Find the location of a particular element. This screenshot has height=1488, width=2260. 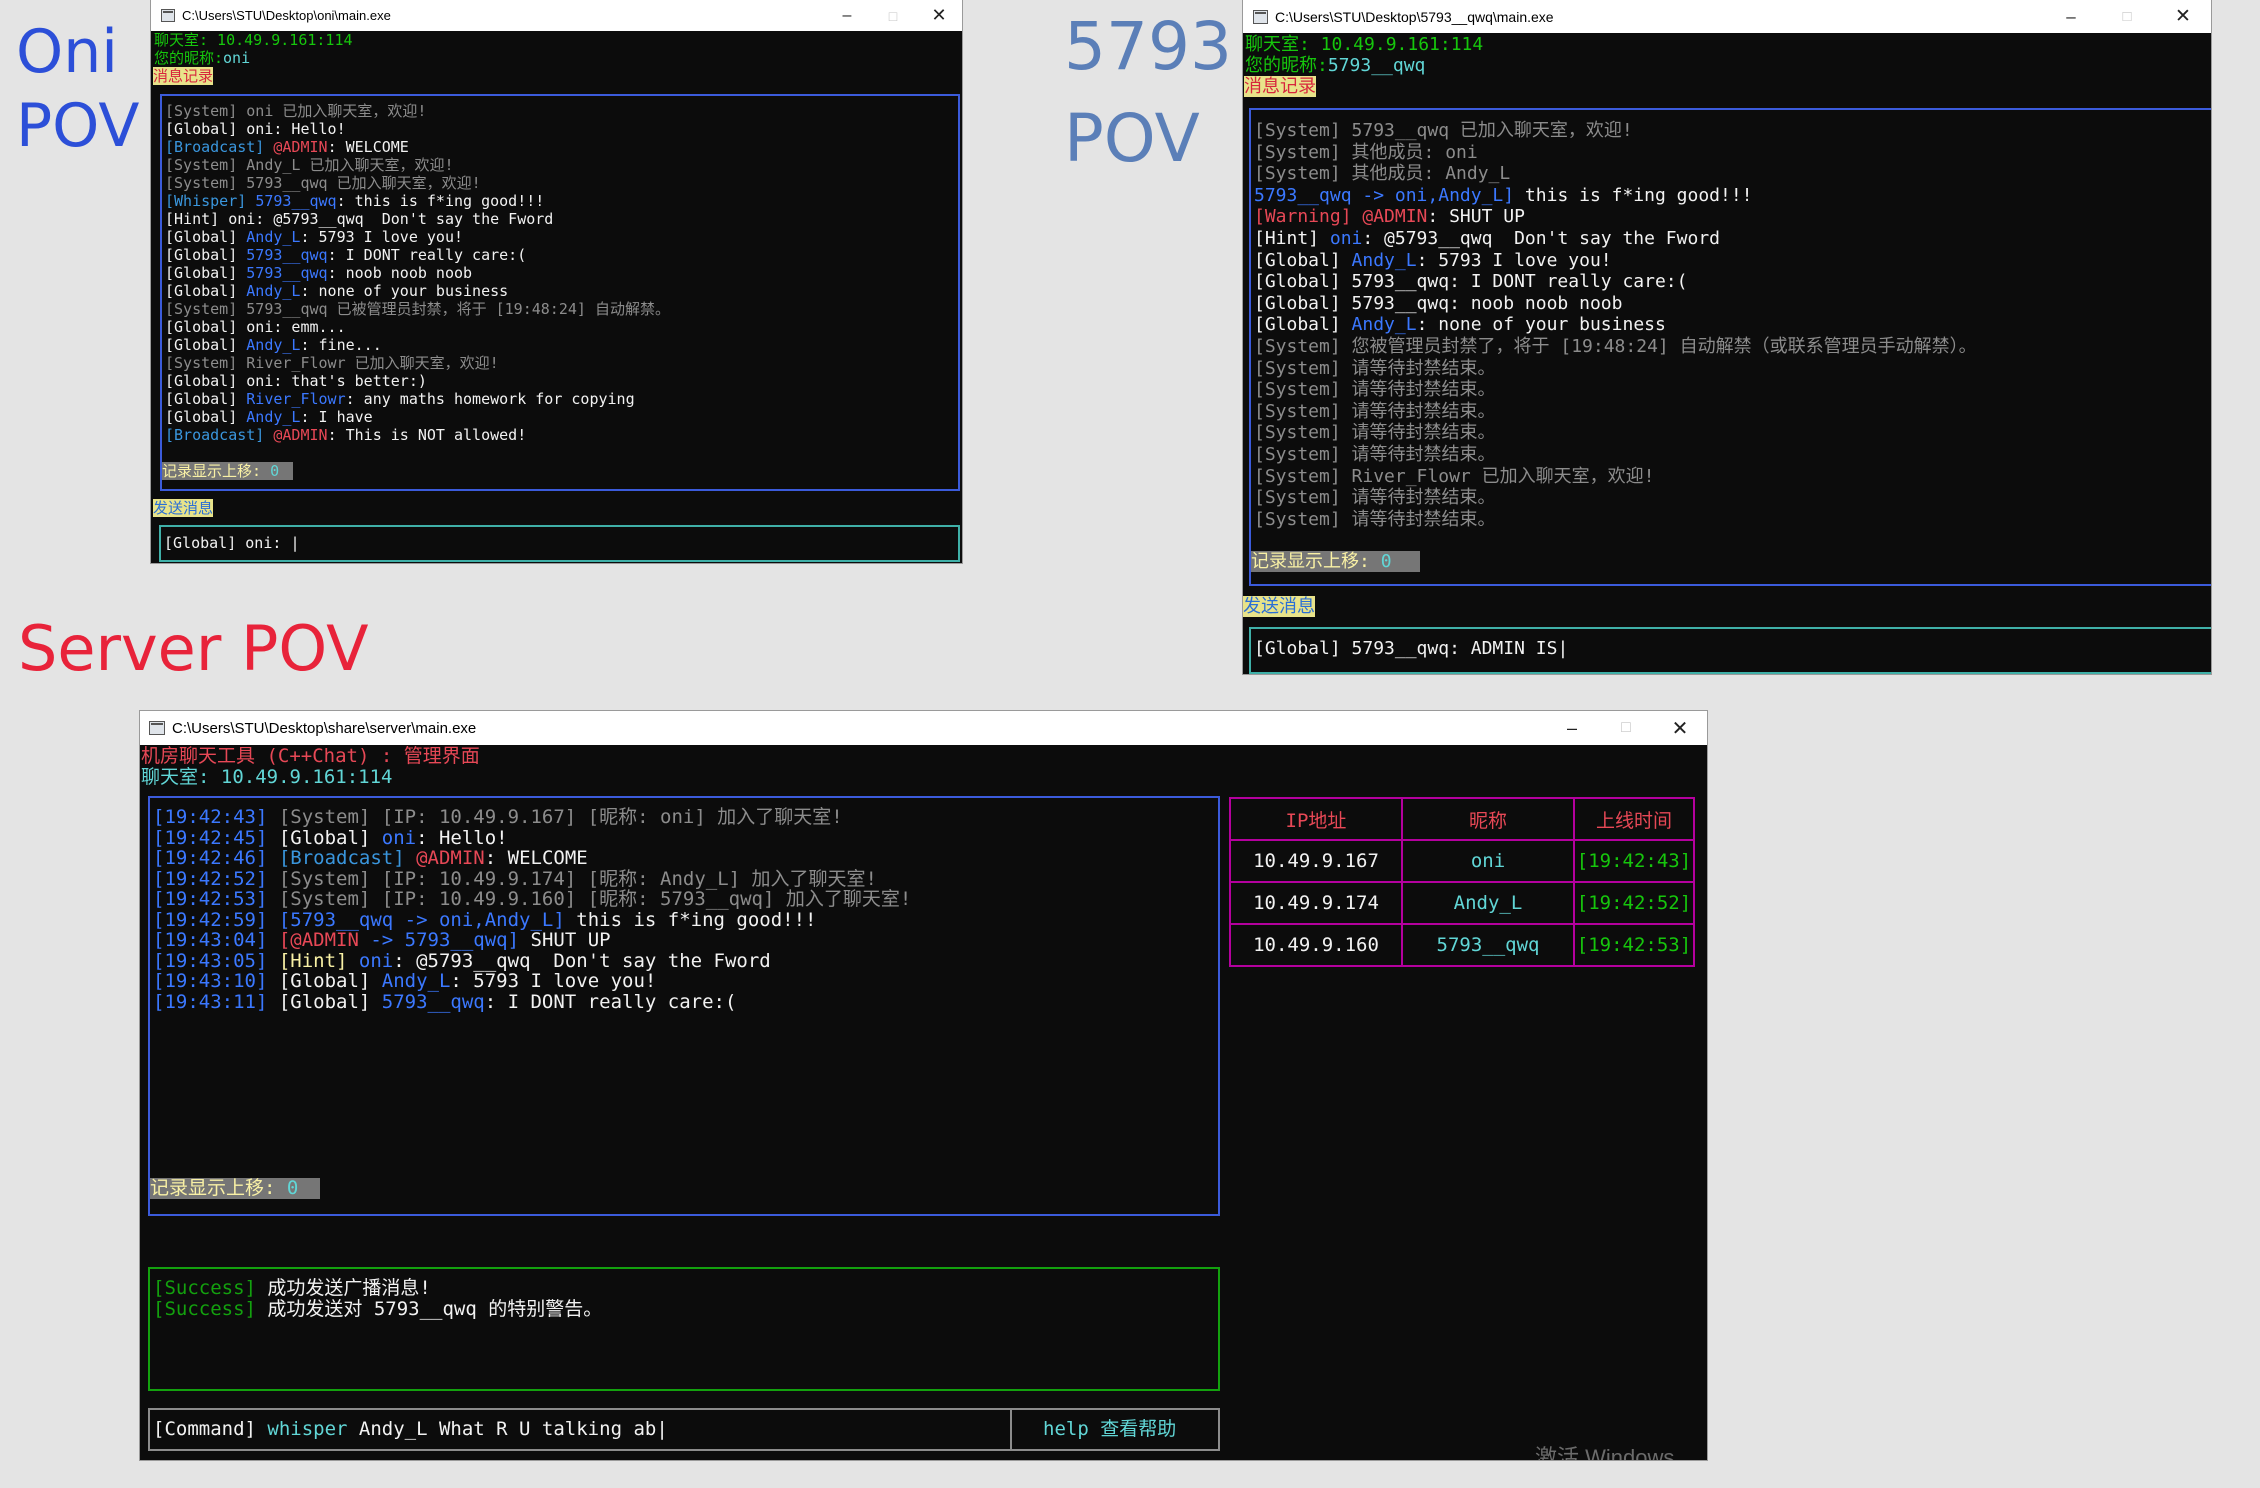

message-input: [Global] oni: | is located at coordinates (559, 543).